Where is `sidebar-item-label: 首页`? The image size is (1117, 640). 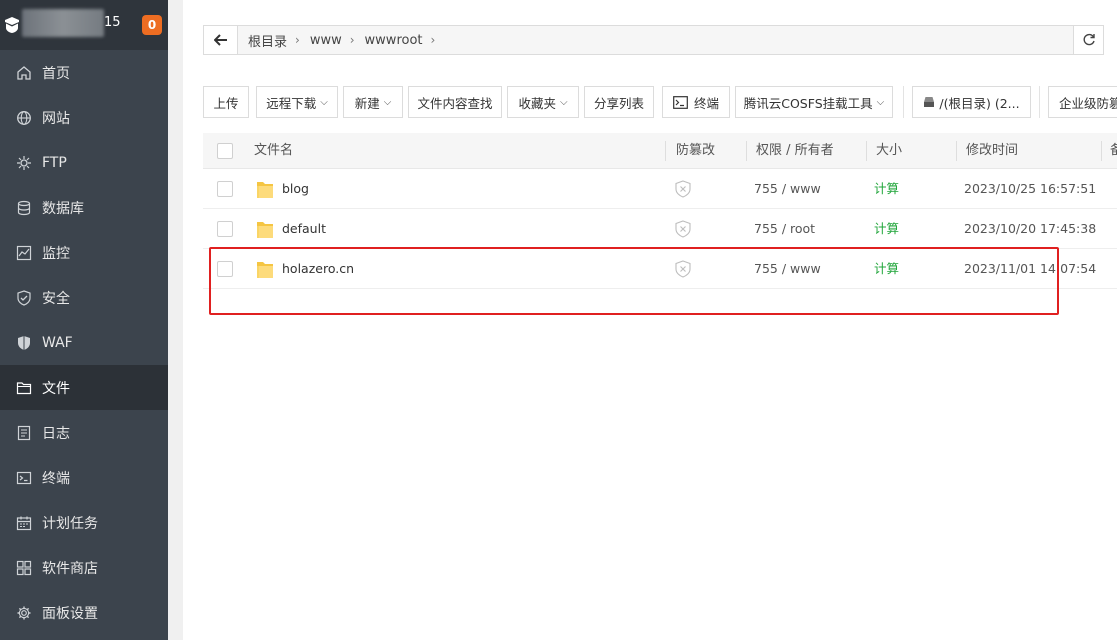 sidebar-item-label: 首页 is located at coordinates (56, 73).